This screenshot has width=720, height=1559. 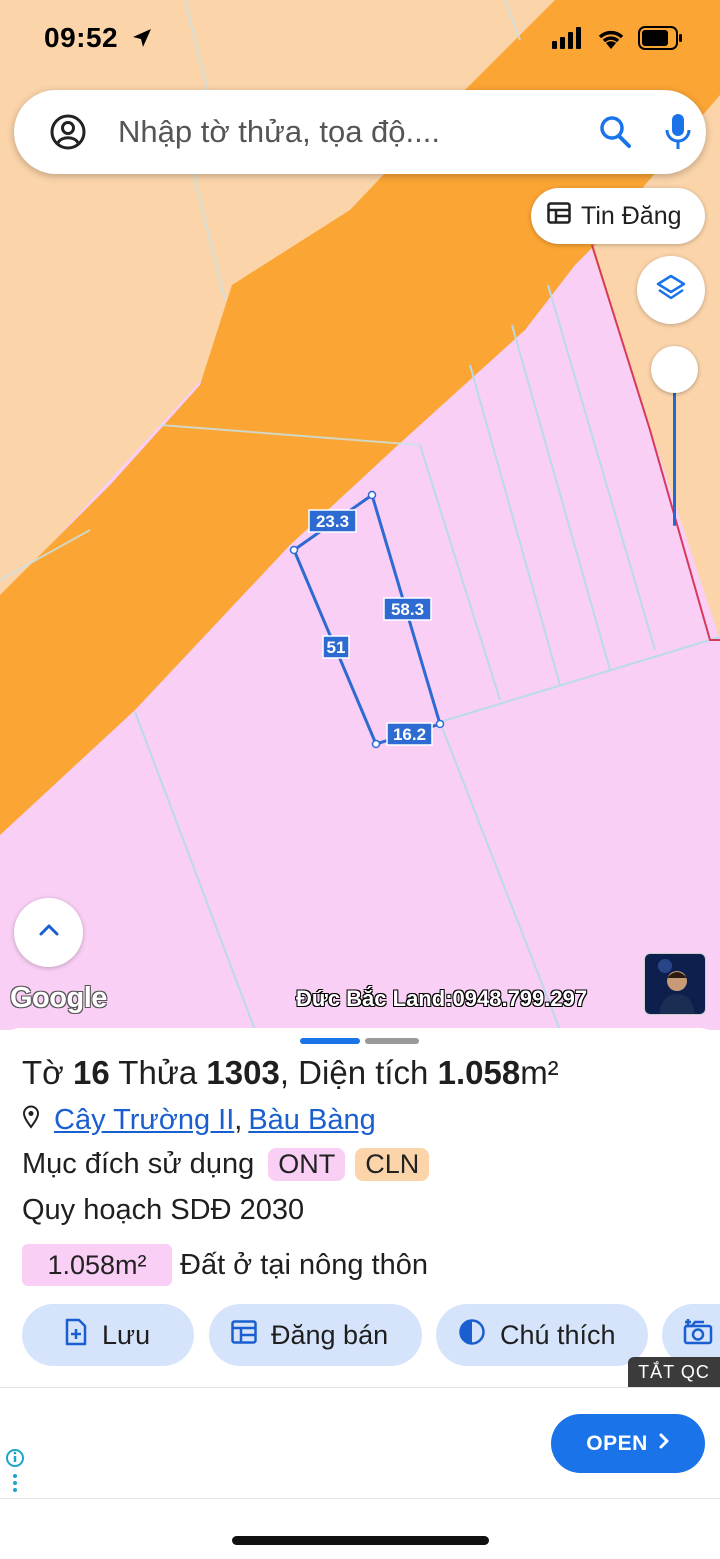 I want to click on svg-text: 58.3, so click(x=407, y=609).